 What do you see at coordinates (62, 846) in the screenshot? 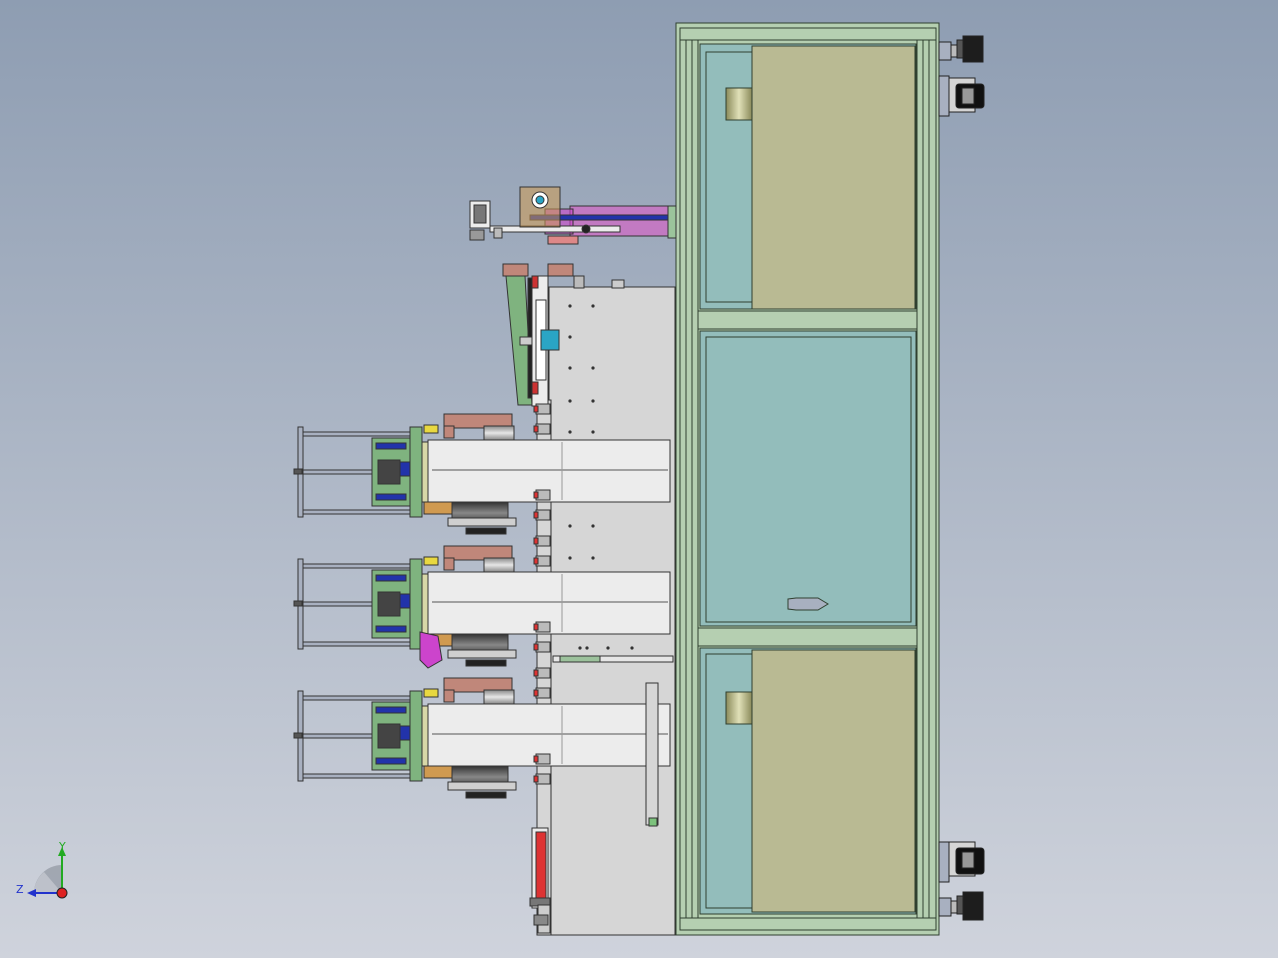
I see `axis-label-y: Y` at bounding box center [62, 846].